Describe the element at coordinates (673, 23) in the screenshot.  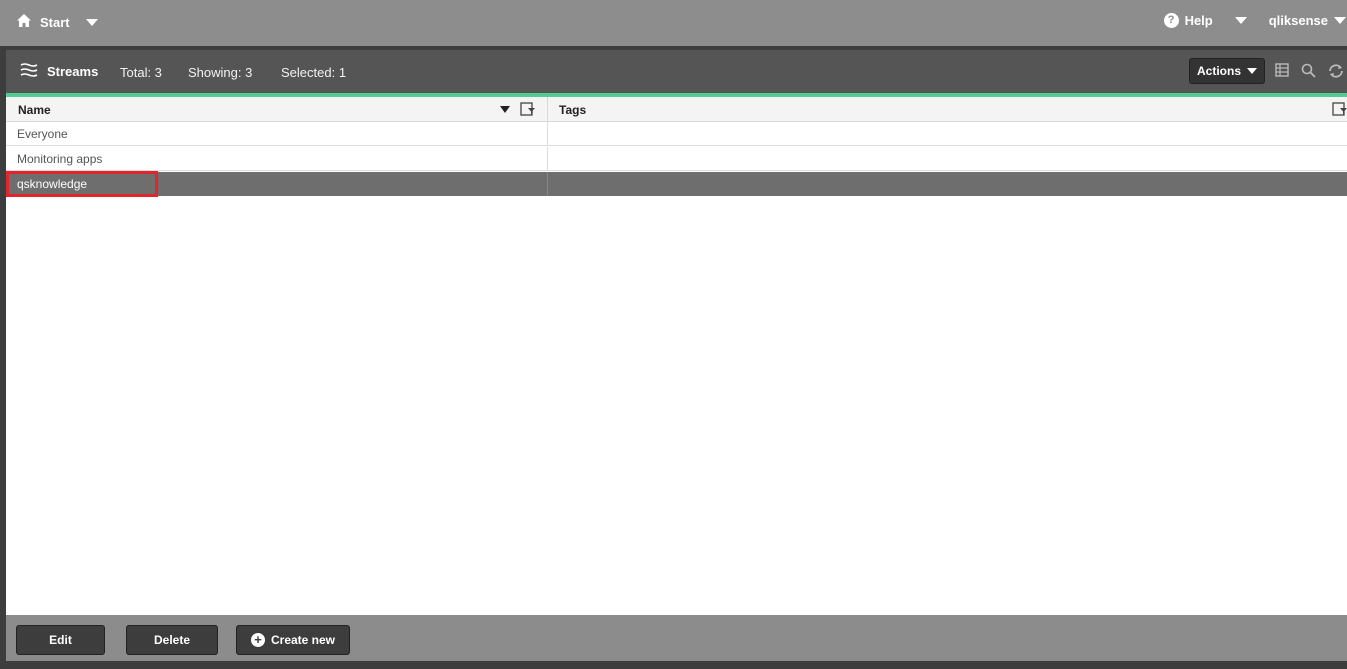
I see `top-bar: Start ? Help qliksense` at that location.